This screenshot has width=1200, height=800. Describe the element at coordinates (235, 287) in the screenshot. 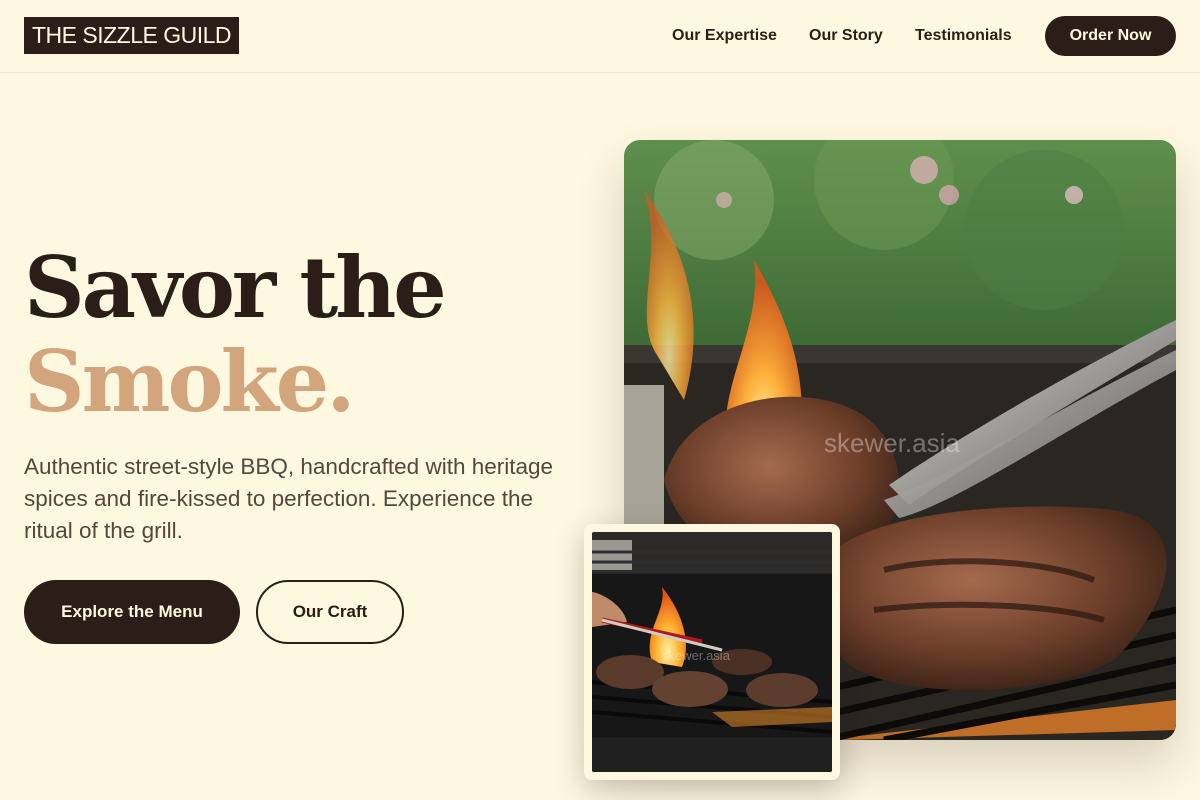

I see `hero-headline-line1: Savor the` at that location.